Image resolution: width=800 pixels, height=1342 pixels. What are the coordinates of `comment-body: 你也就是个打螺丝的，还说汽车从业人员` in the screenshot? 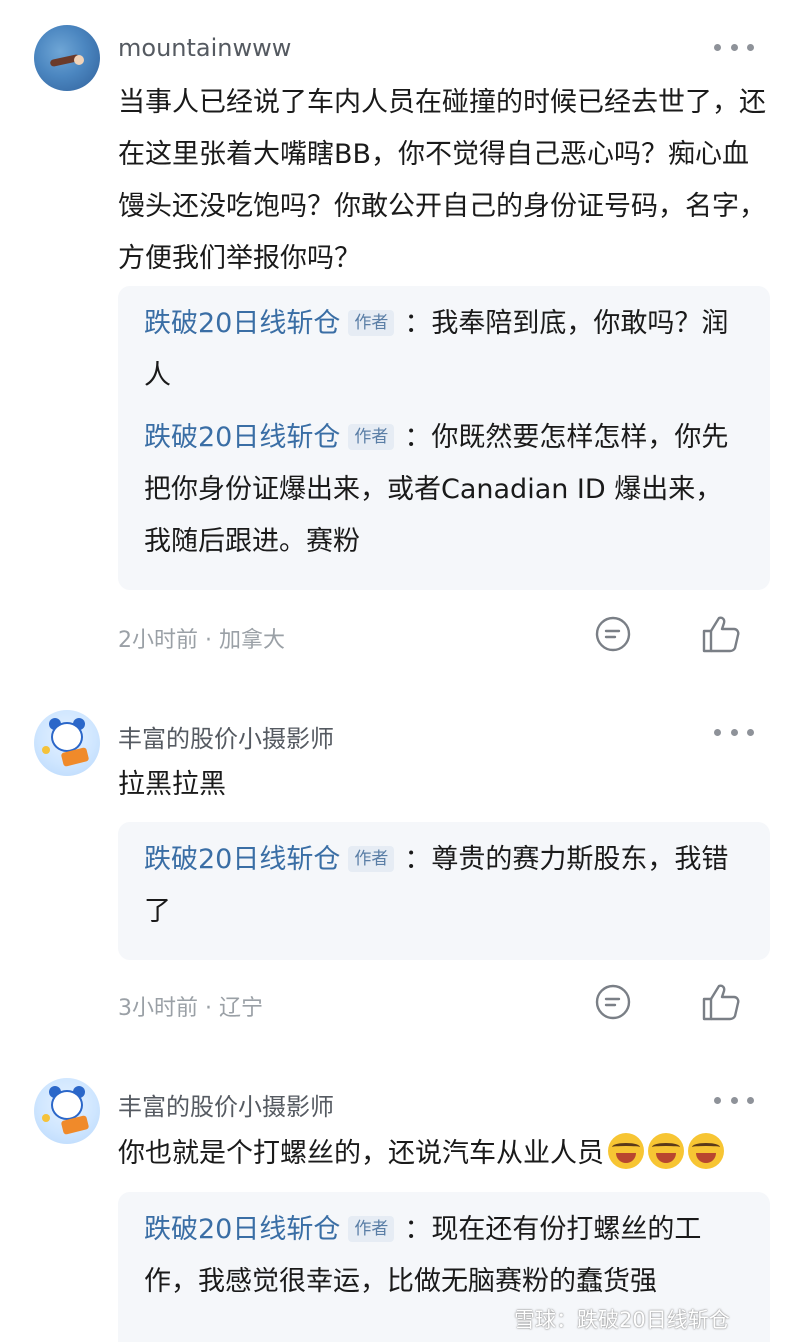 It's located at (443, 1154).